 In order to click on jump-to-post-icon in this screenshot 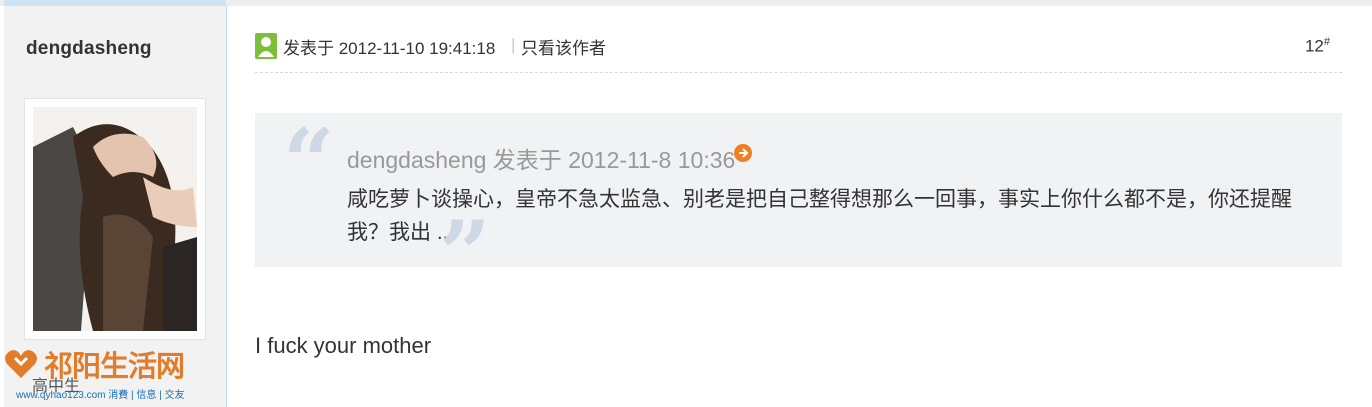, I will do `click(743, 153)`.